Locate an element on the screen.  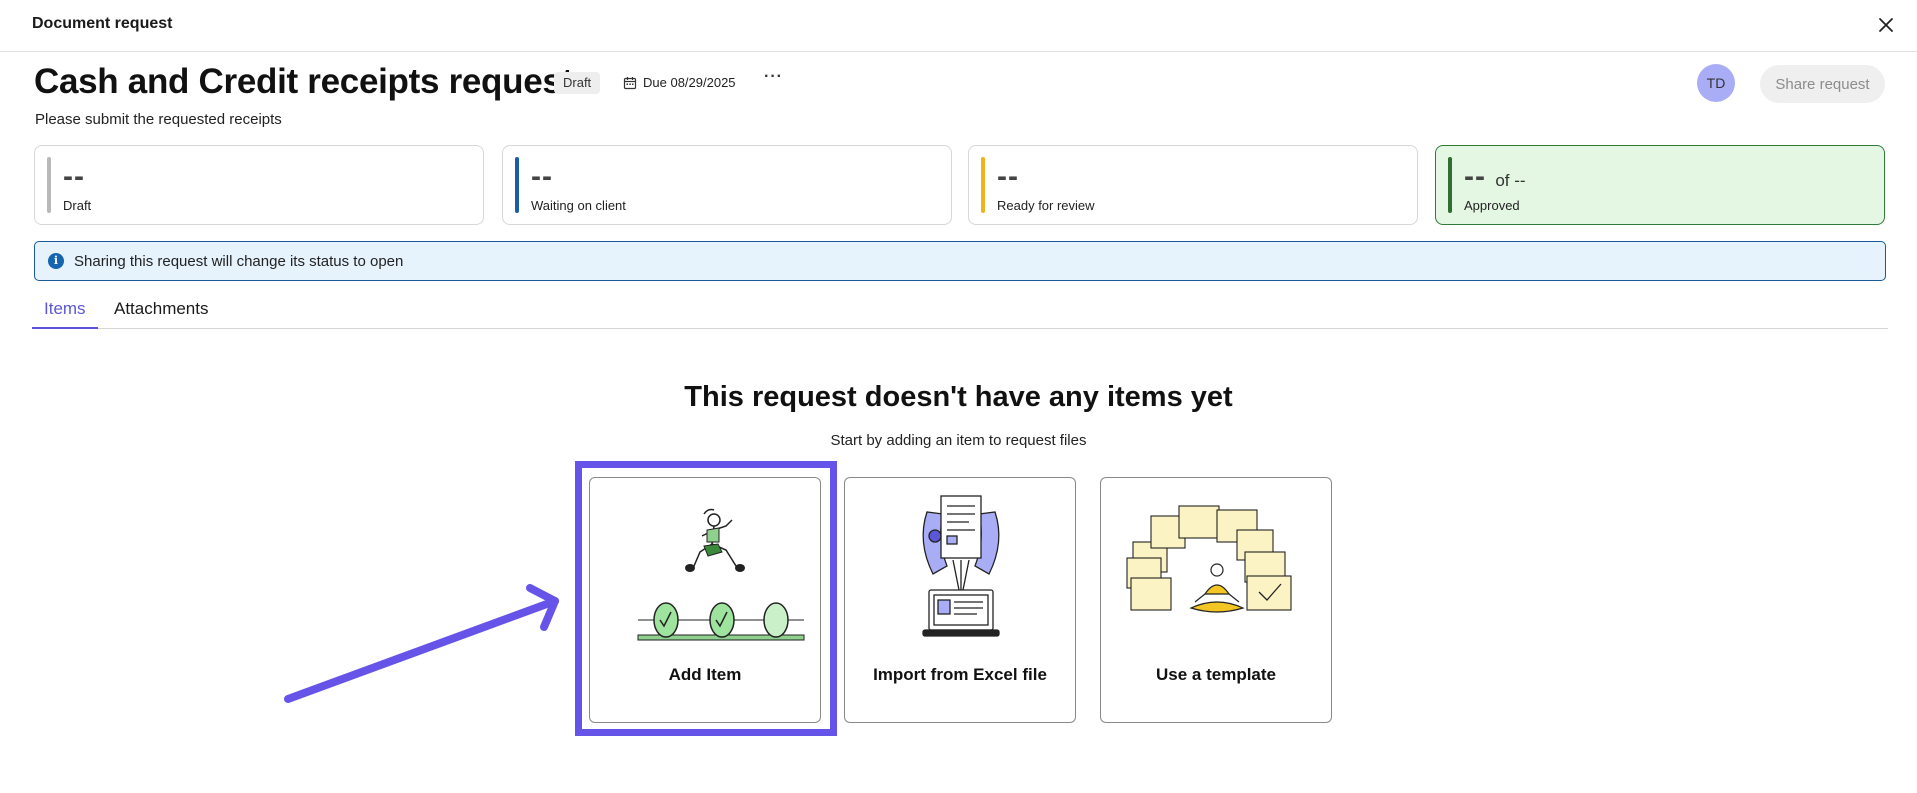
stat-label: Ready for review is located at coordinates (1046, 205).